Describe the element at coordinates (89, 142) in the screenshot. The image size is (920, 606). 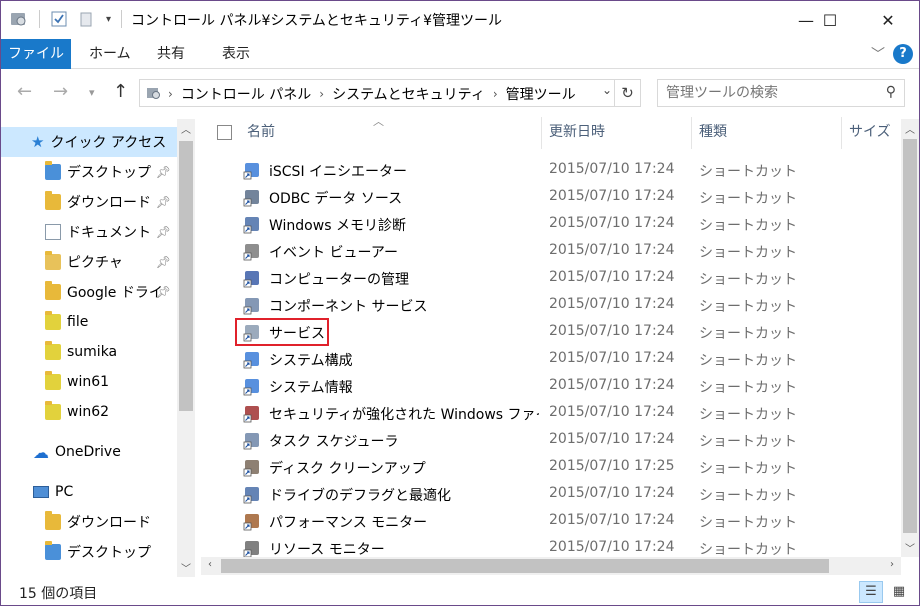
I see `nav-quick-access: ★ クイック アクセス` at that location.